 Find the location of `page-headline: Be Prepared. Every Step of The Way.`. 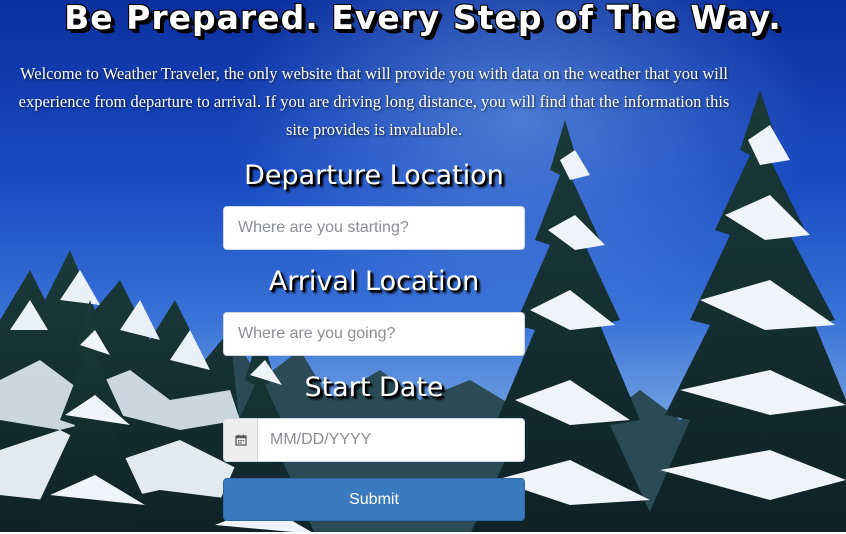

page-headline: Be Prepared. Every Step of The Way. is located at coordinates (423, 18).